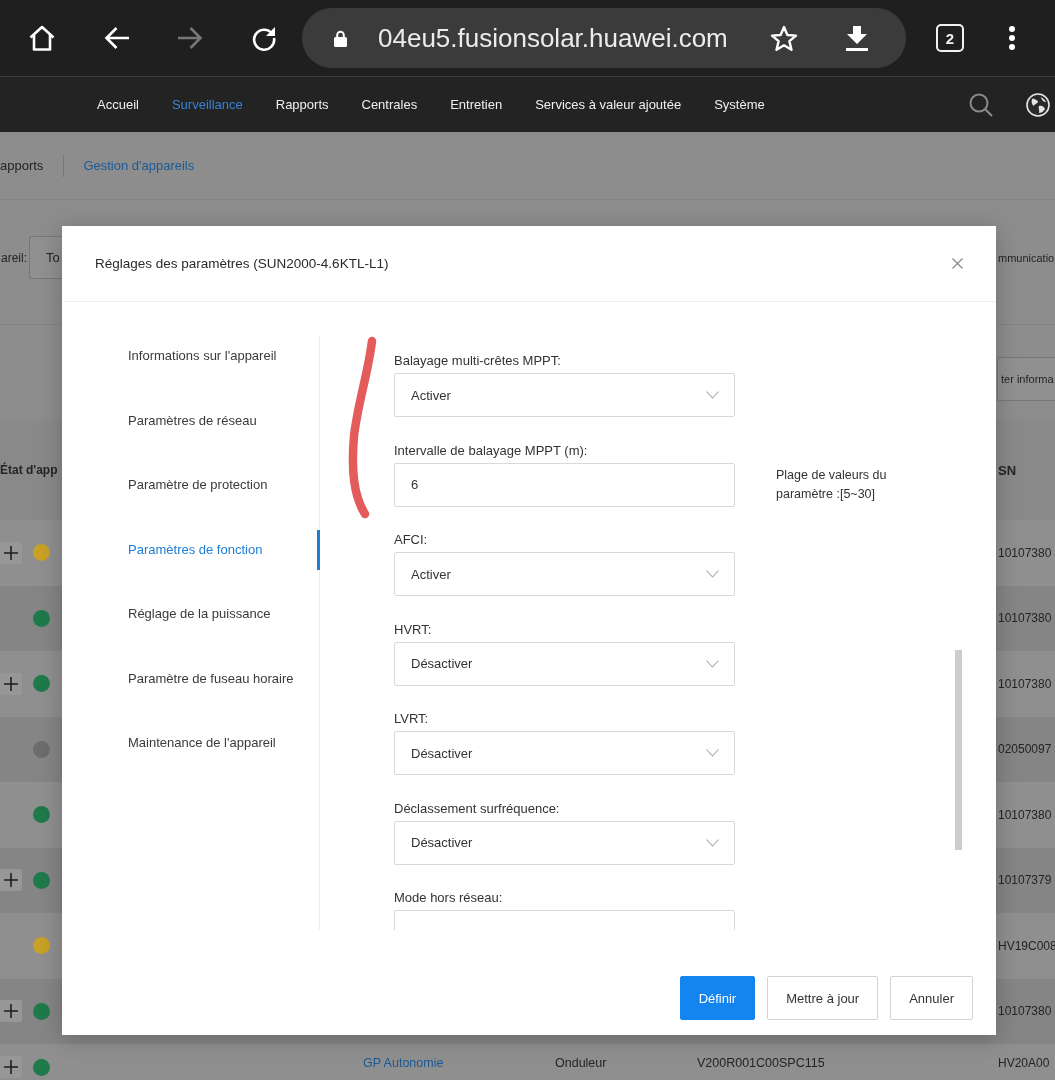 Image resolution: width=1055 pixels, height=1080 pixels. I want to click on nav-tab: Centrales, so click(389, 104).